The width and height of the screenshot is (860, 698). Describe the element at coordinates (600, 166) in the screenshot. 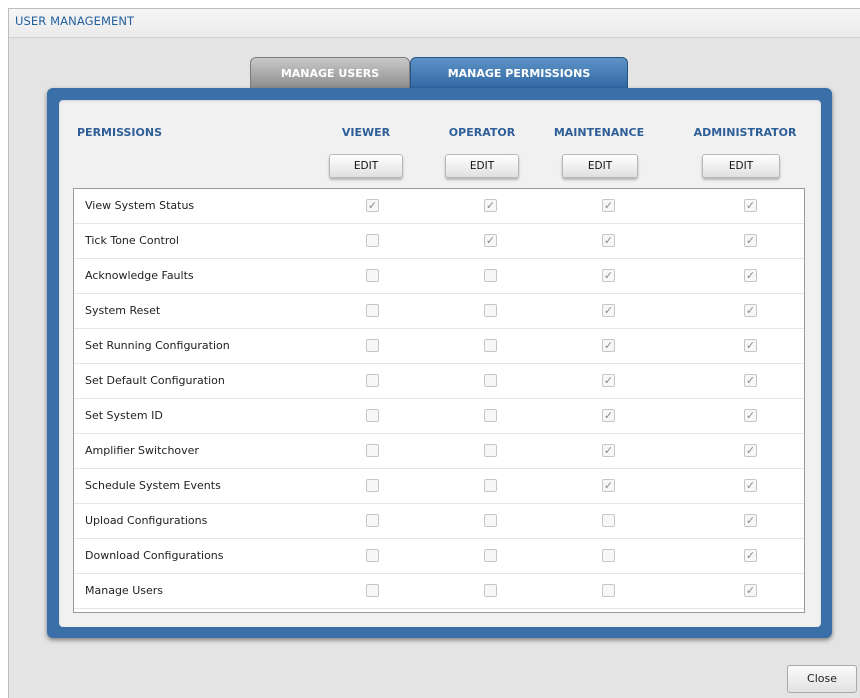

I see `edit-maintenance-button: EDIT` at that location.